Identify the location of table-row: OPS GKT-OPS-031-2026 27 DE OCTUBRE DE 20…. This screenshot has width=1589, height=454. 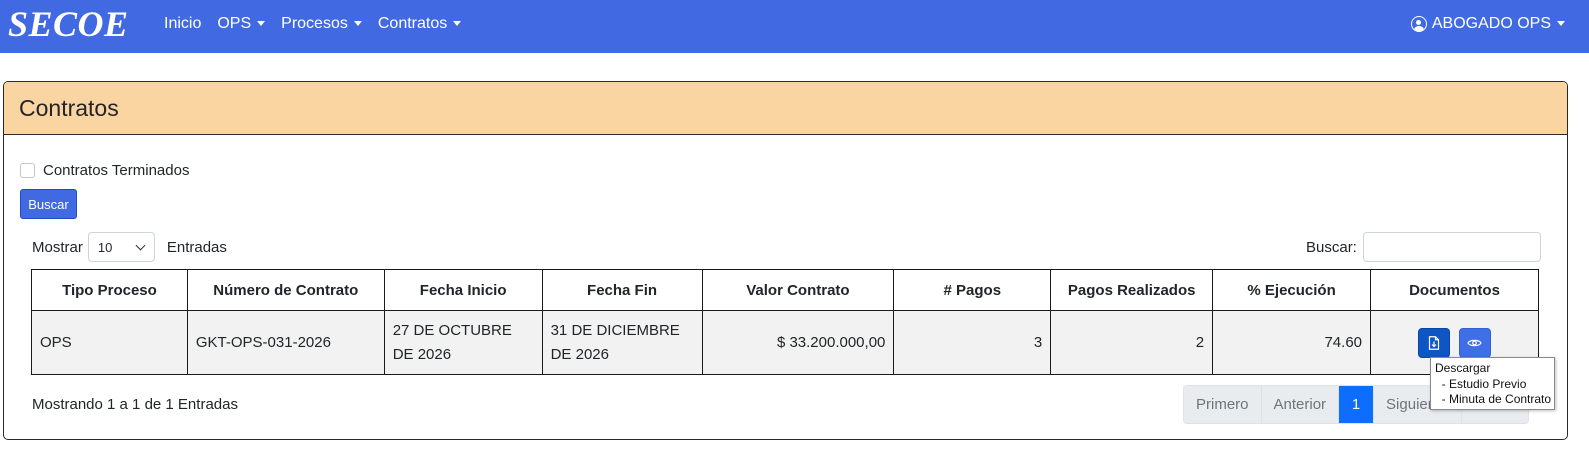
(785, 342).